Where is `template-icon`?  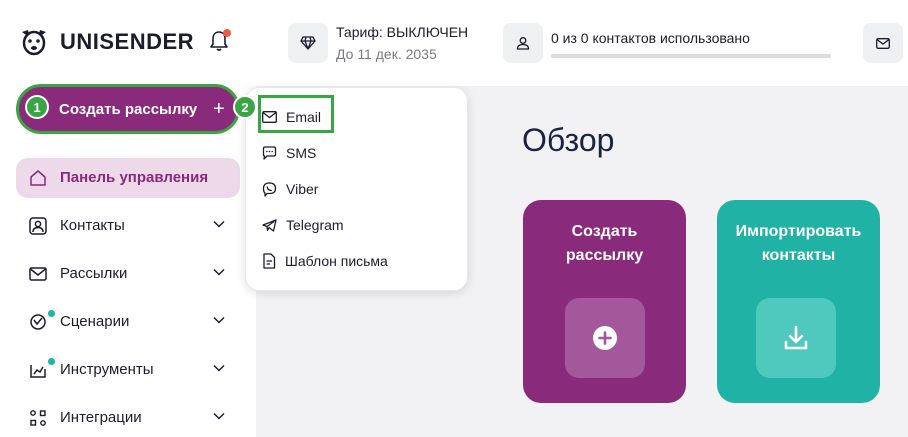 template-icon is located at coordinates (269, 261).